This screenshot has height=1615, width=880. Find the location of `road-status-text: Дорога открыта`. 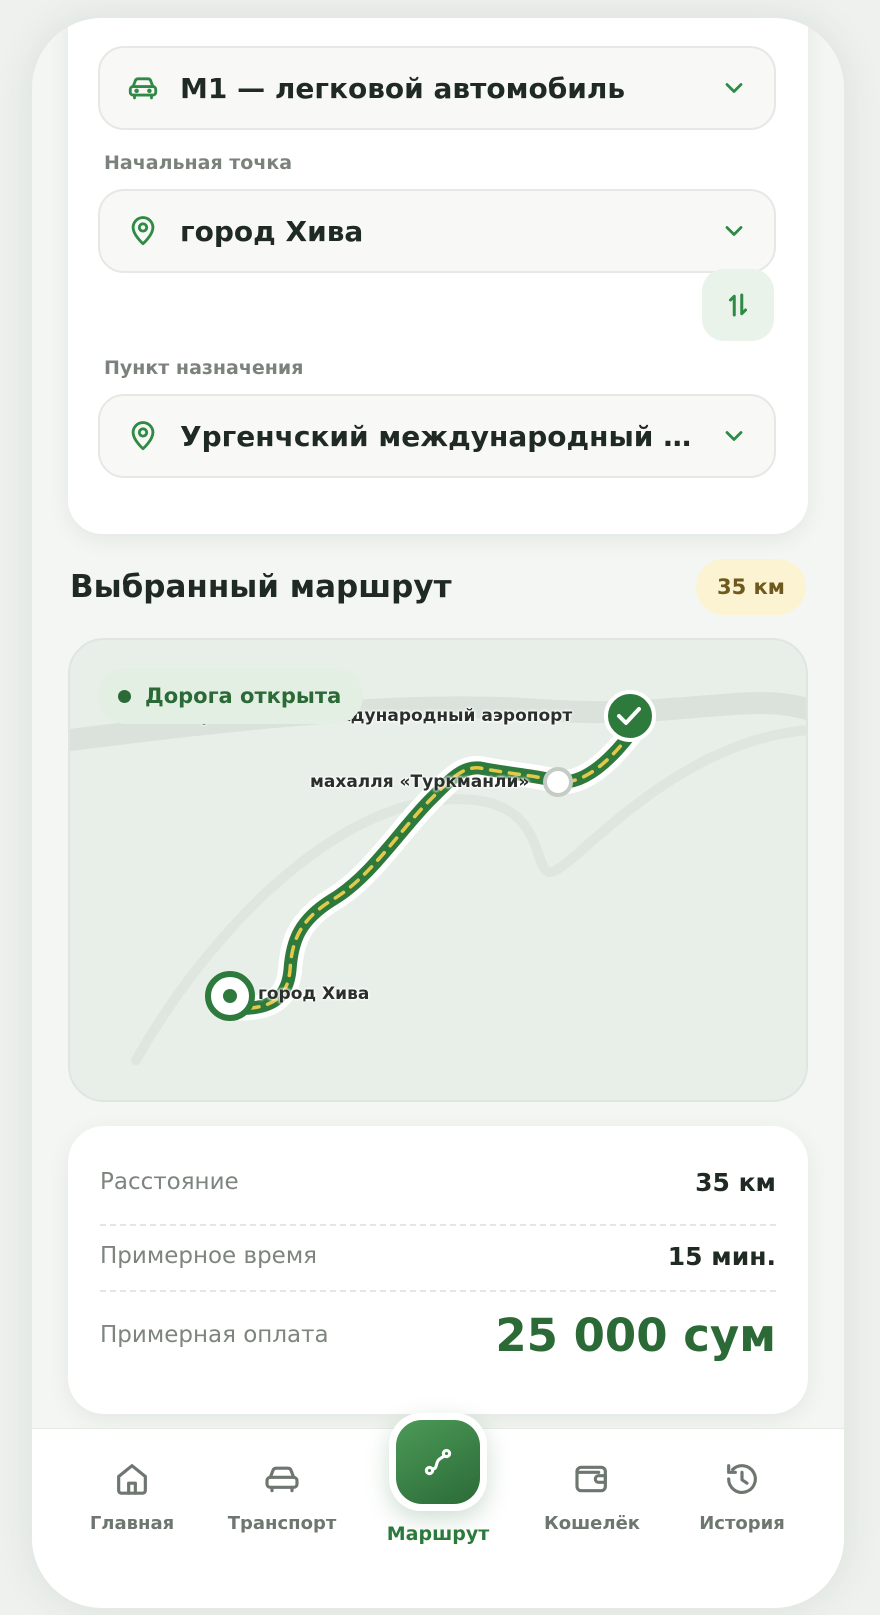

road-status-text: Дорога открыта is located at coordinates (243, 696).